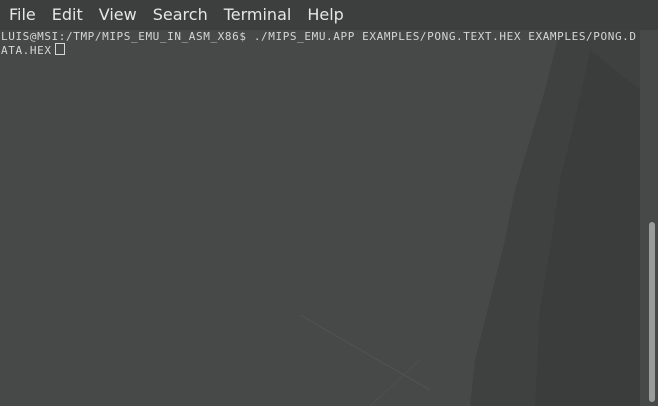 This screenshot has width=658, height=406. Describe the element at coordinates (652, 312) in the screenshot. I see `scrollbar-thumb` at that location.